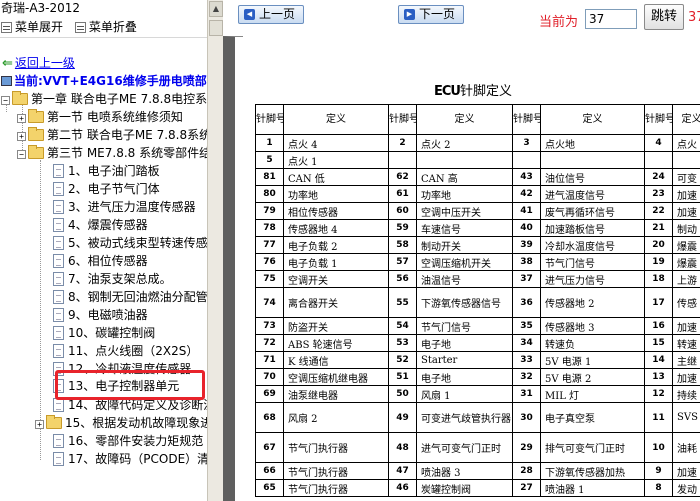 This screenshot has width=700, height=501. What do you see at coordinates (526, 377) in the screenshot?
I see `pin-number-cell: 32` at bounding box center [526, 377].